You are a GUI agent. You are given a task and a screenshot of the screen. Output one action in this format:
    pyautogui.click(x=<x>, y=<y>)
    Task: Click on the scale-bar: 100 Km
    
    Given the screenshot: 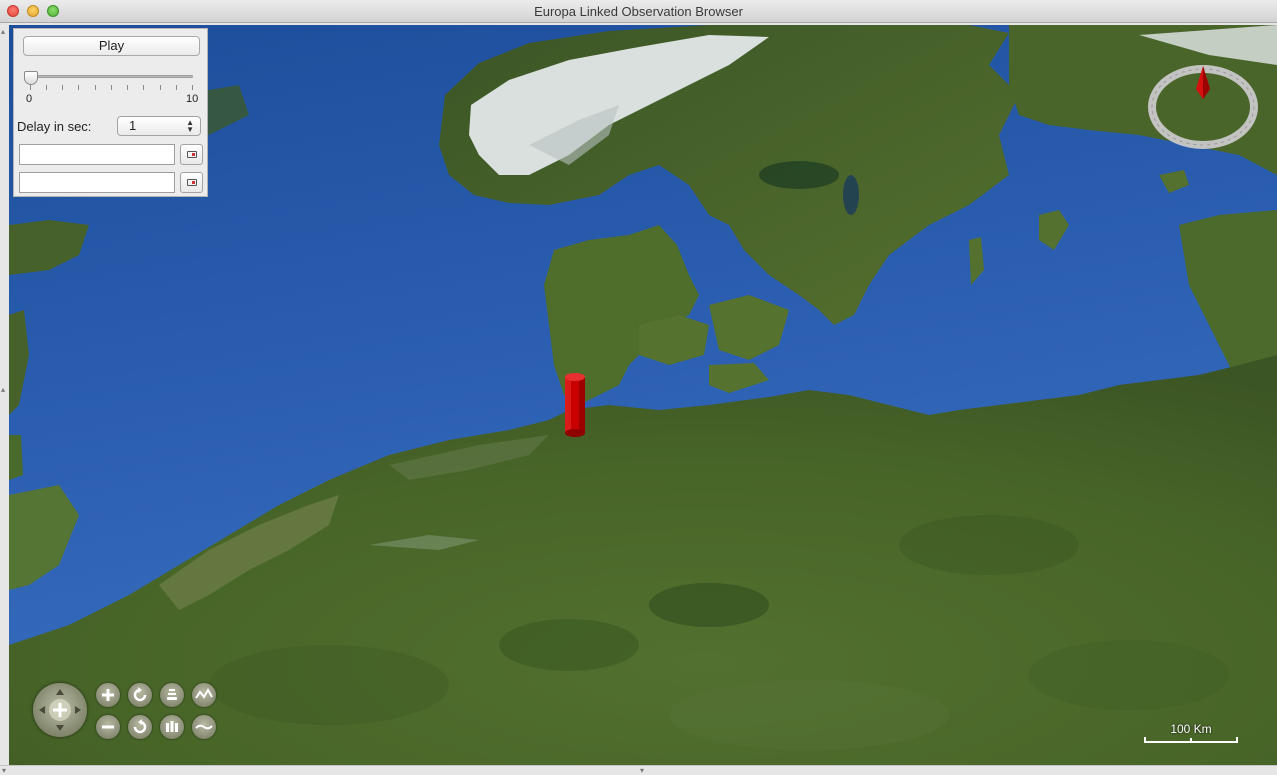 What is the action you would take?
    pyautogui.click(x=1191, y=732)
    